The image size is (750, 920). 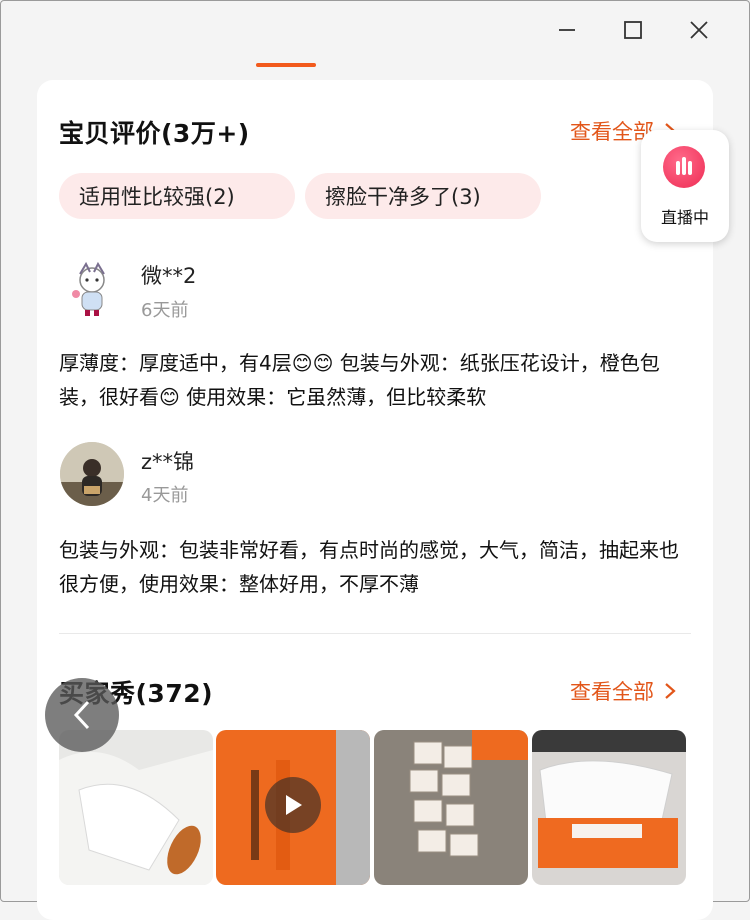 What do you see at coordinates (154, 133) in the screenshot?
I see `reviews-title: 宝贝评价(3万+)` at bounding box center [154, 133].